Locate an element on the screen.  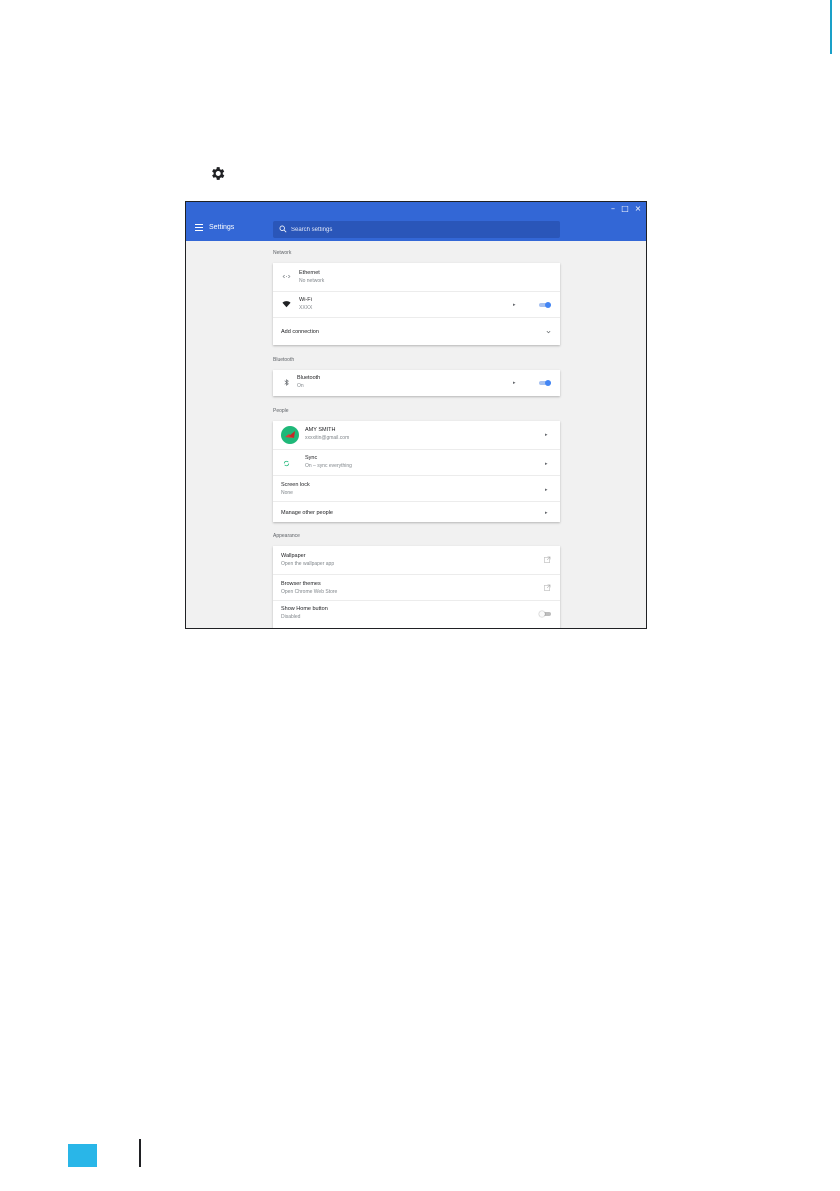
ethernet-row: Ethernet No network is located at coordinates (416, 277).